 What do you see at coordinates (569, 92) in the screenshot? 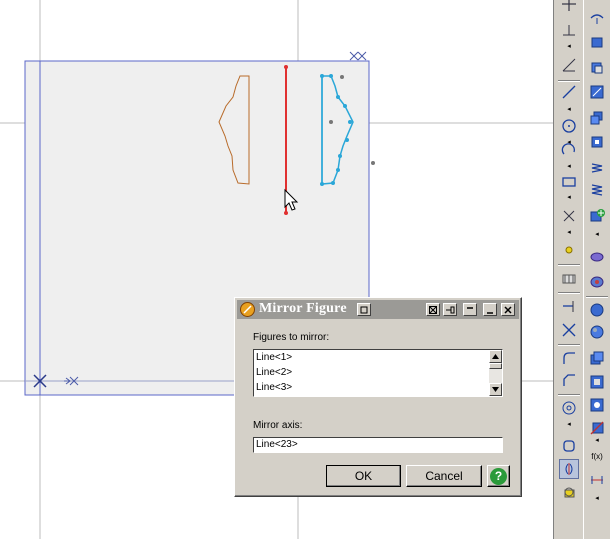
I see `line-tool-icon` at bounding box center [569, 92].